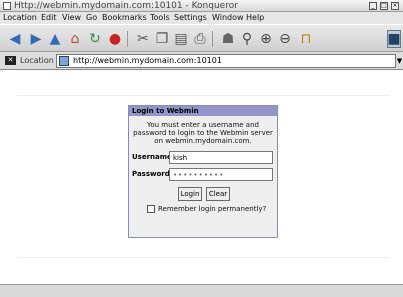  I want to click on window-menu-icon, so click(7, 6).